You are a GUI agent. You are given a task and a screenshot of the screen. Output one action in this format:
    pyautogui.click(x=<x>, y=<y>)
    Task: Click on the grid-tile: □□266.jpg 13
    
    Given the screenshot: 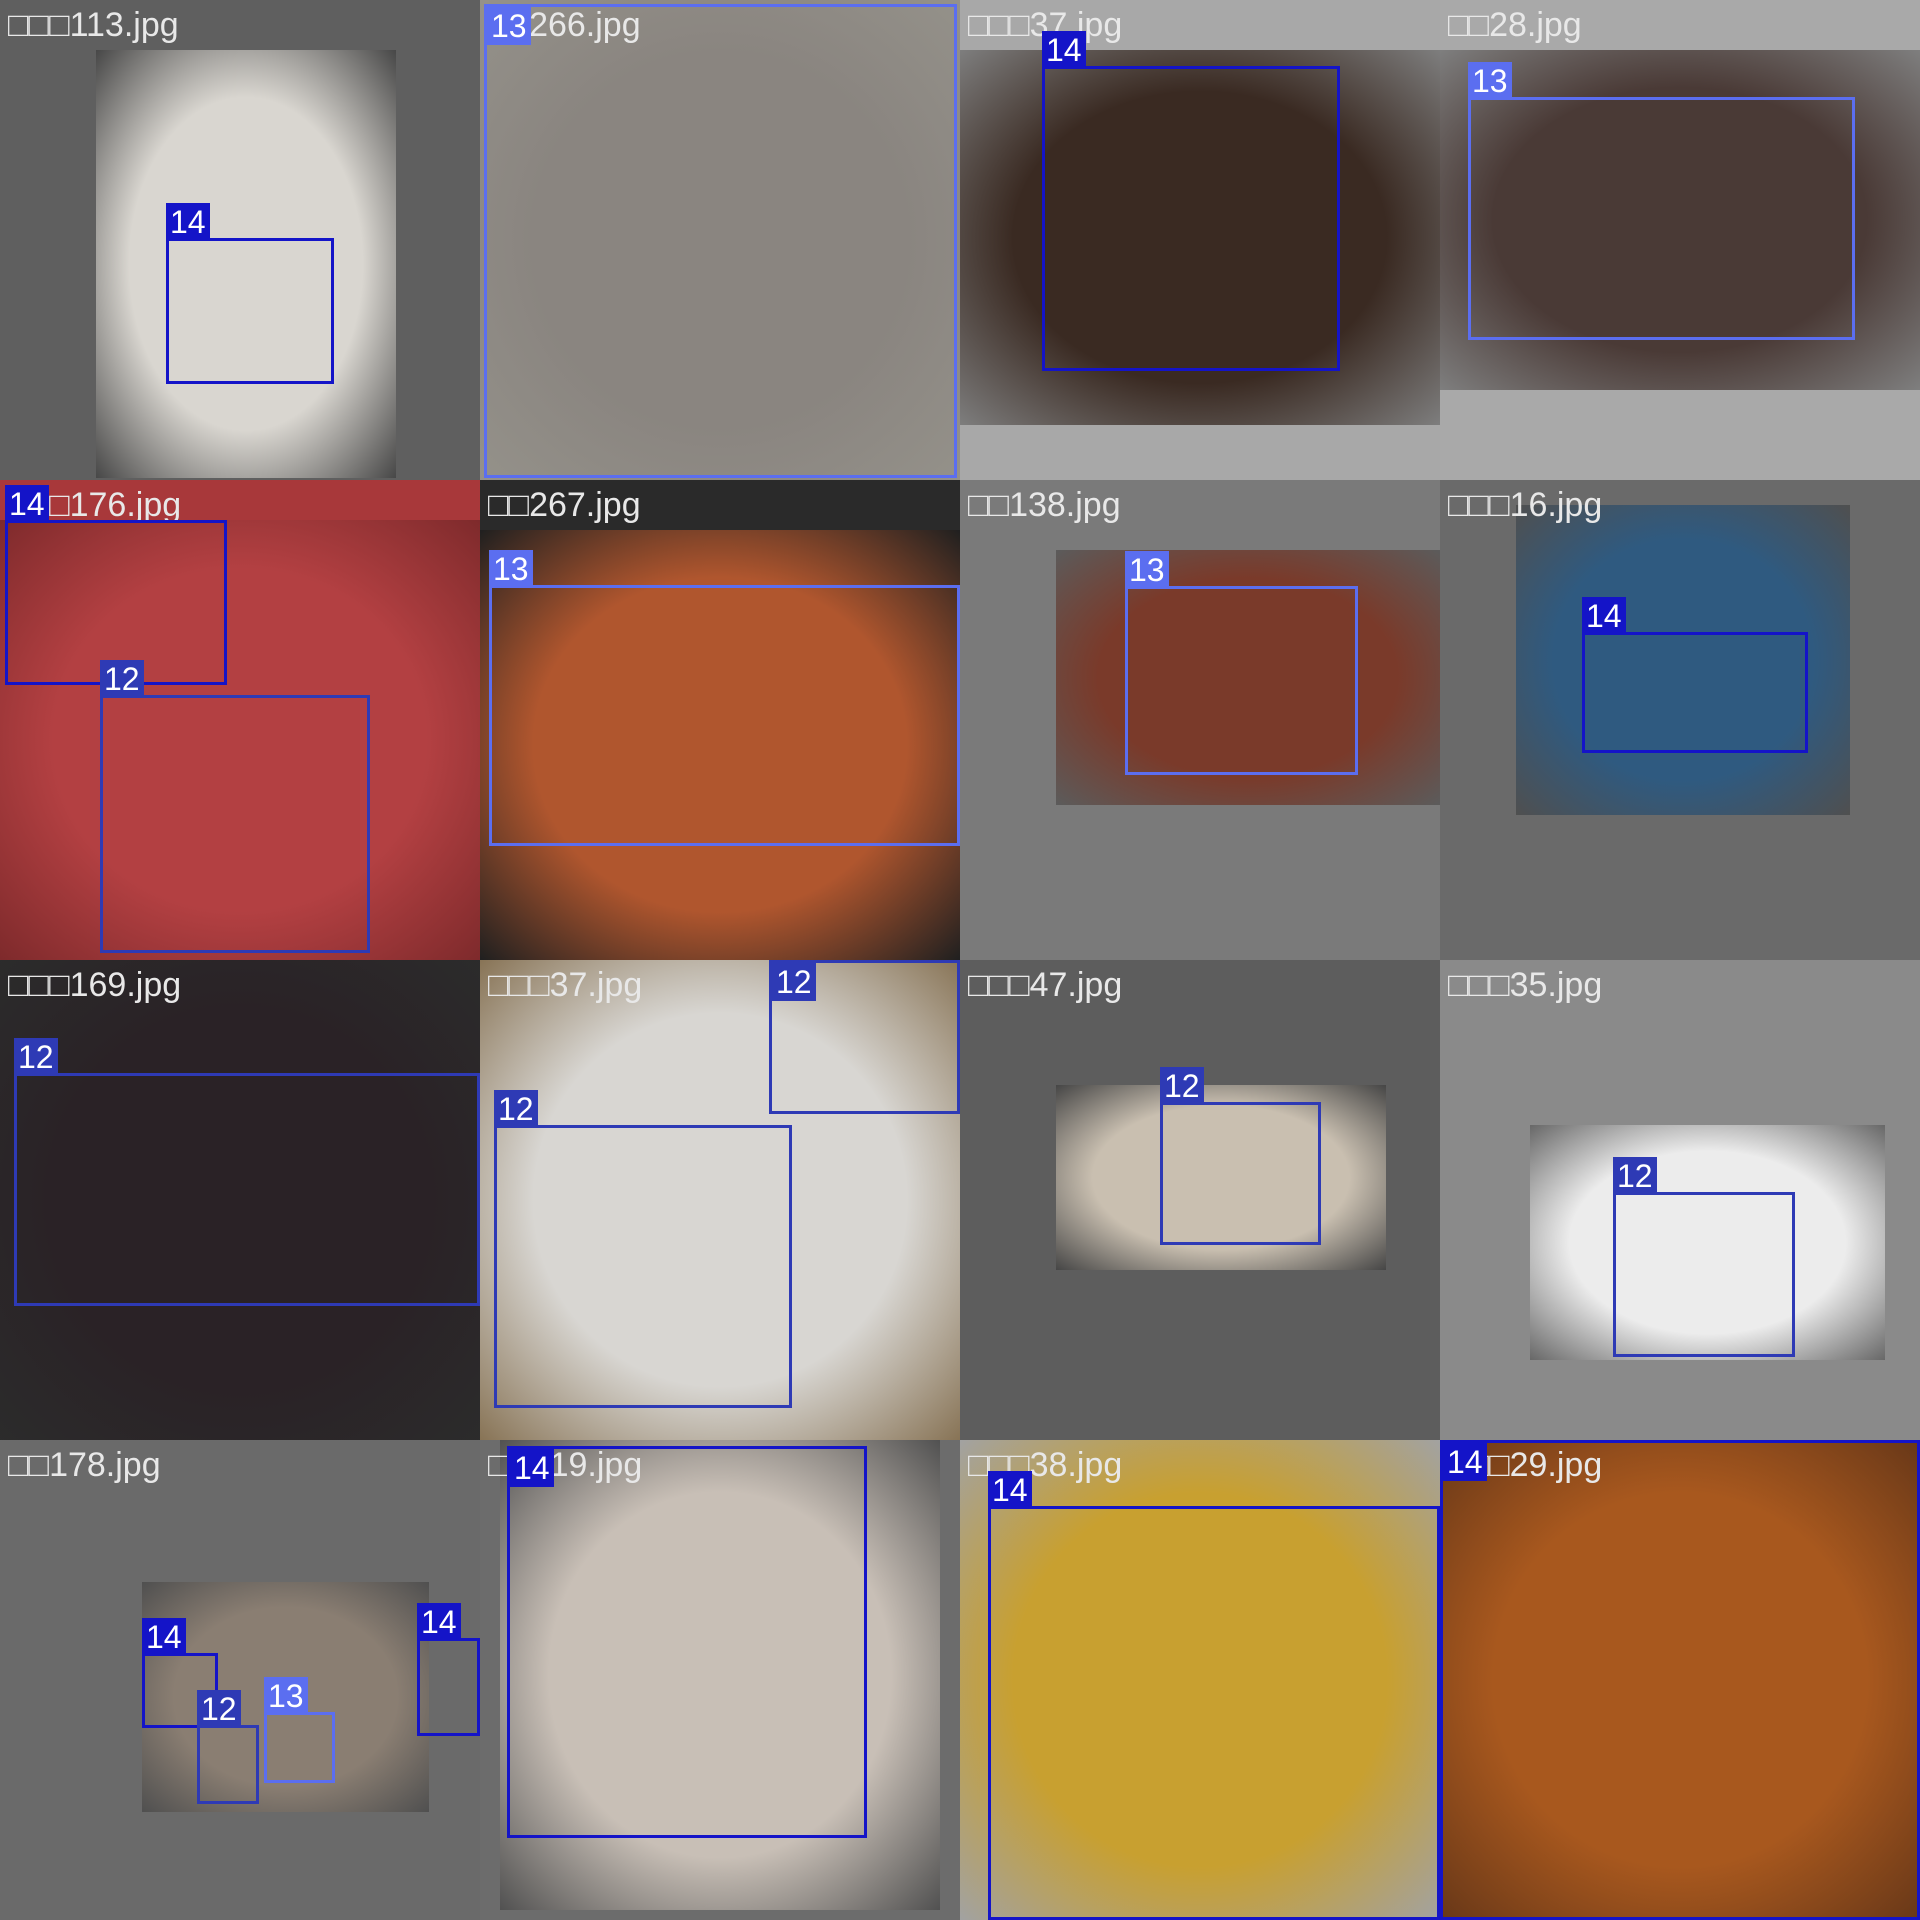 What is the action you would take?
    pyautogui.click(x=720, y=240)
    